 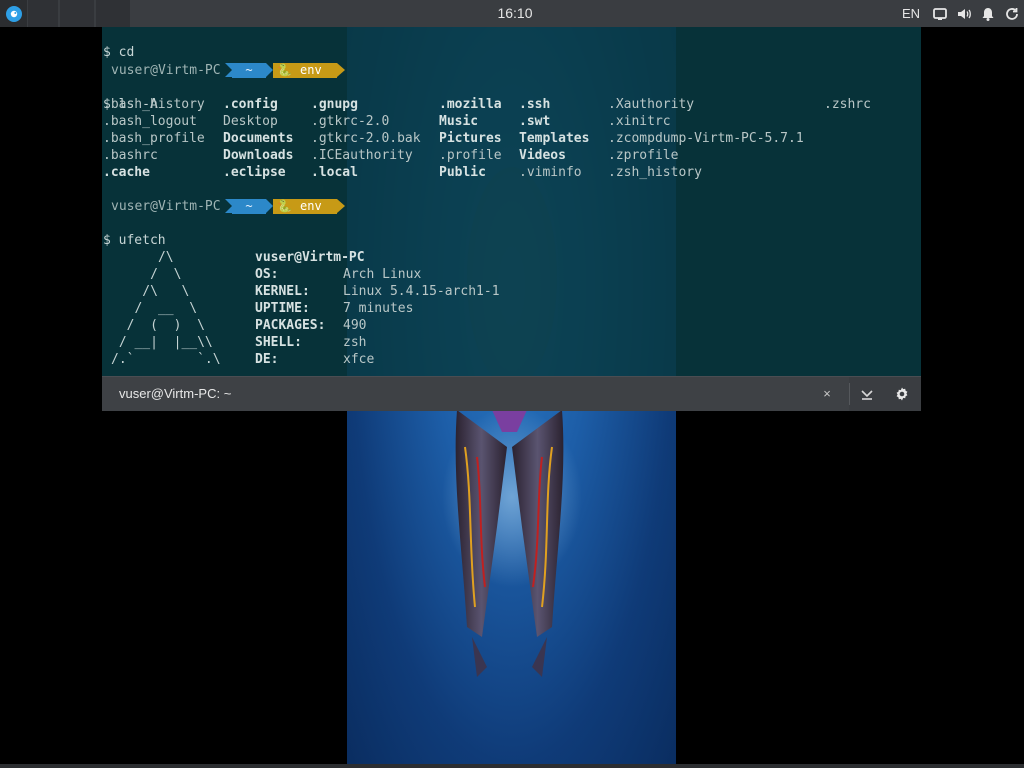 I want to click on ls-entry: .gtkrc-2.0.bak, so click(x=366, y=138).